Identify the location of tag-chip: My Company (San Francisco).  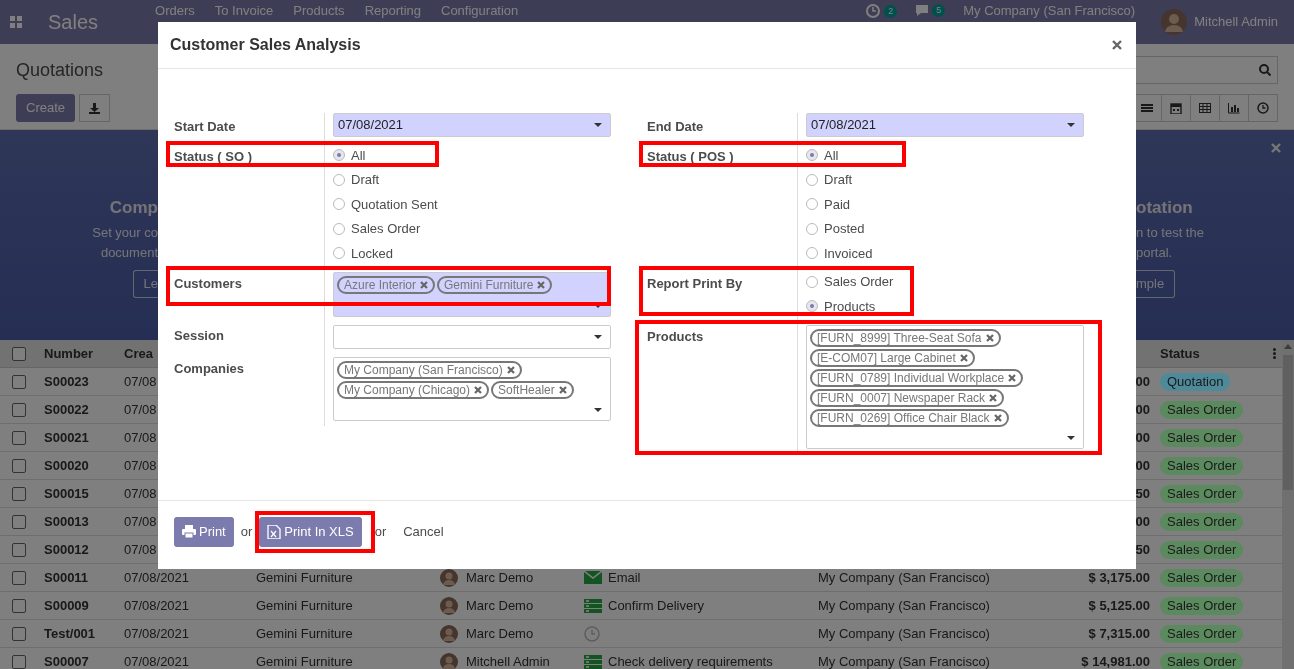
(429, 369).